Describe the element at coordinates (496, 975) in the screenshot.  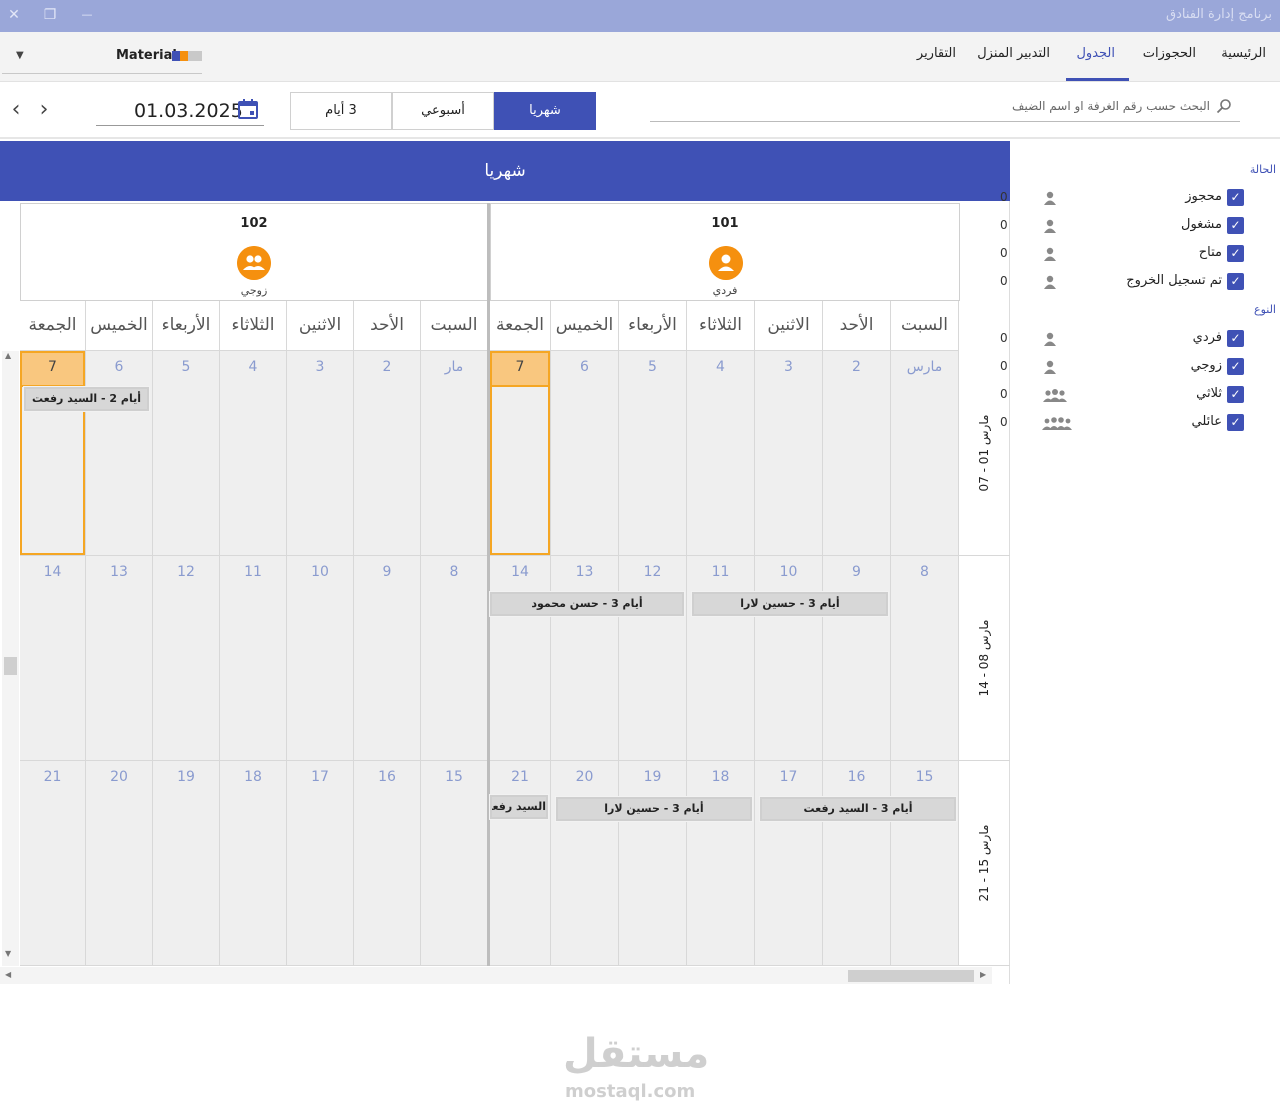
I see `horizontal-scrollbar: ◀ ▶` at that location.